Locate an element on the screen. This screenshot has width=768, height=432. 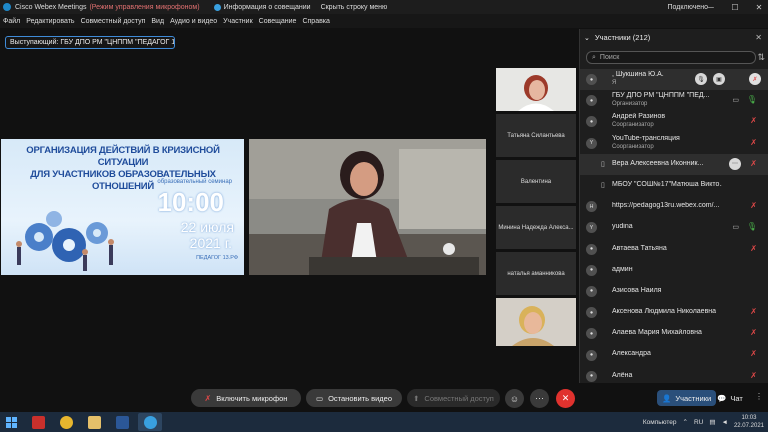
participant-row: H https://pedagog13ru.webex.com/... ✗ is located at coordinates (674, 206).